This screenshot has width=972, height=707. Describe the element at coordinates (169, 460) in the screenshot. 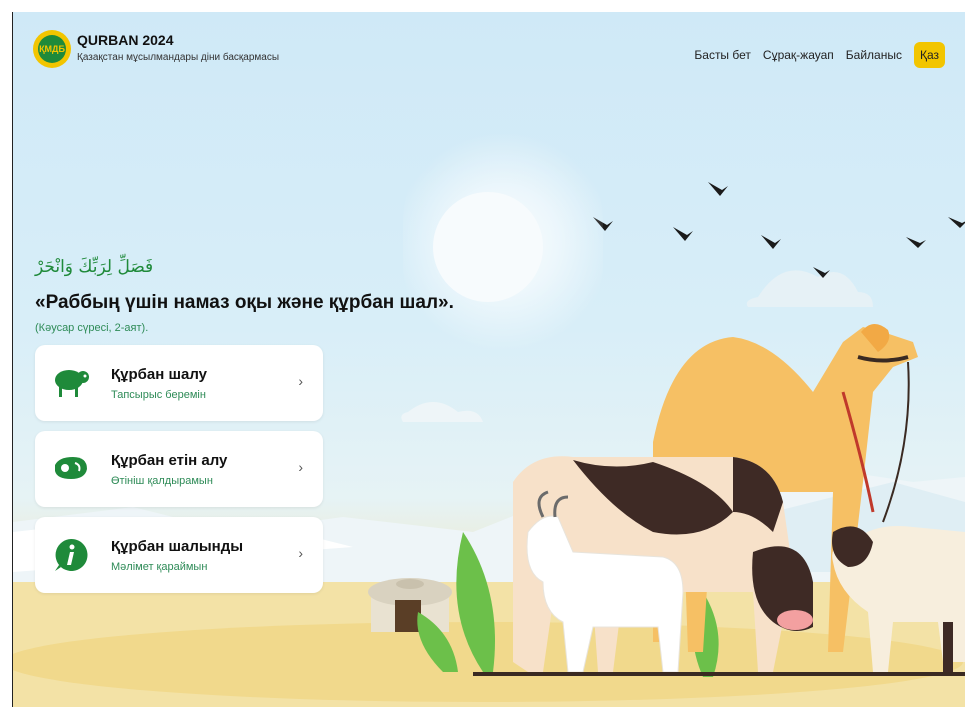

I see `card-title: Құрбан етін алу` at that location.